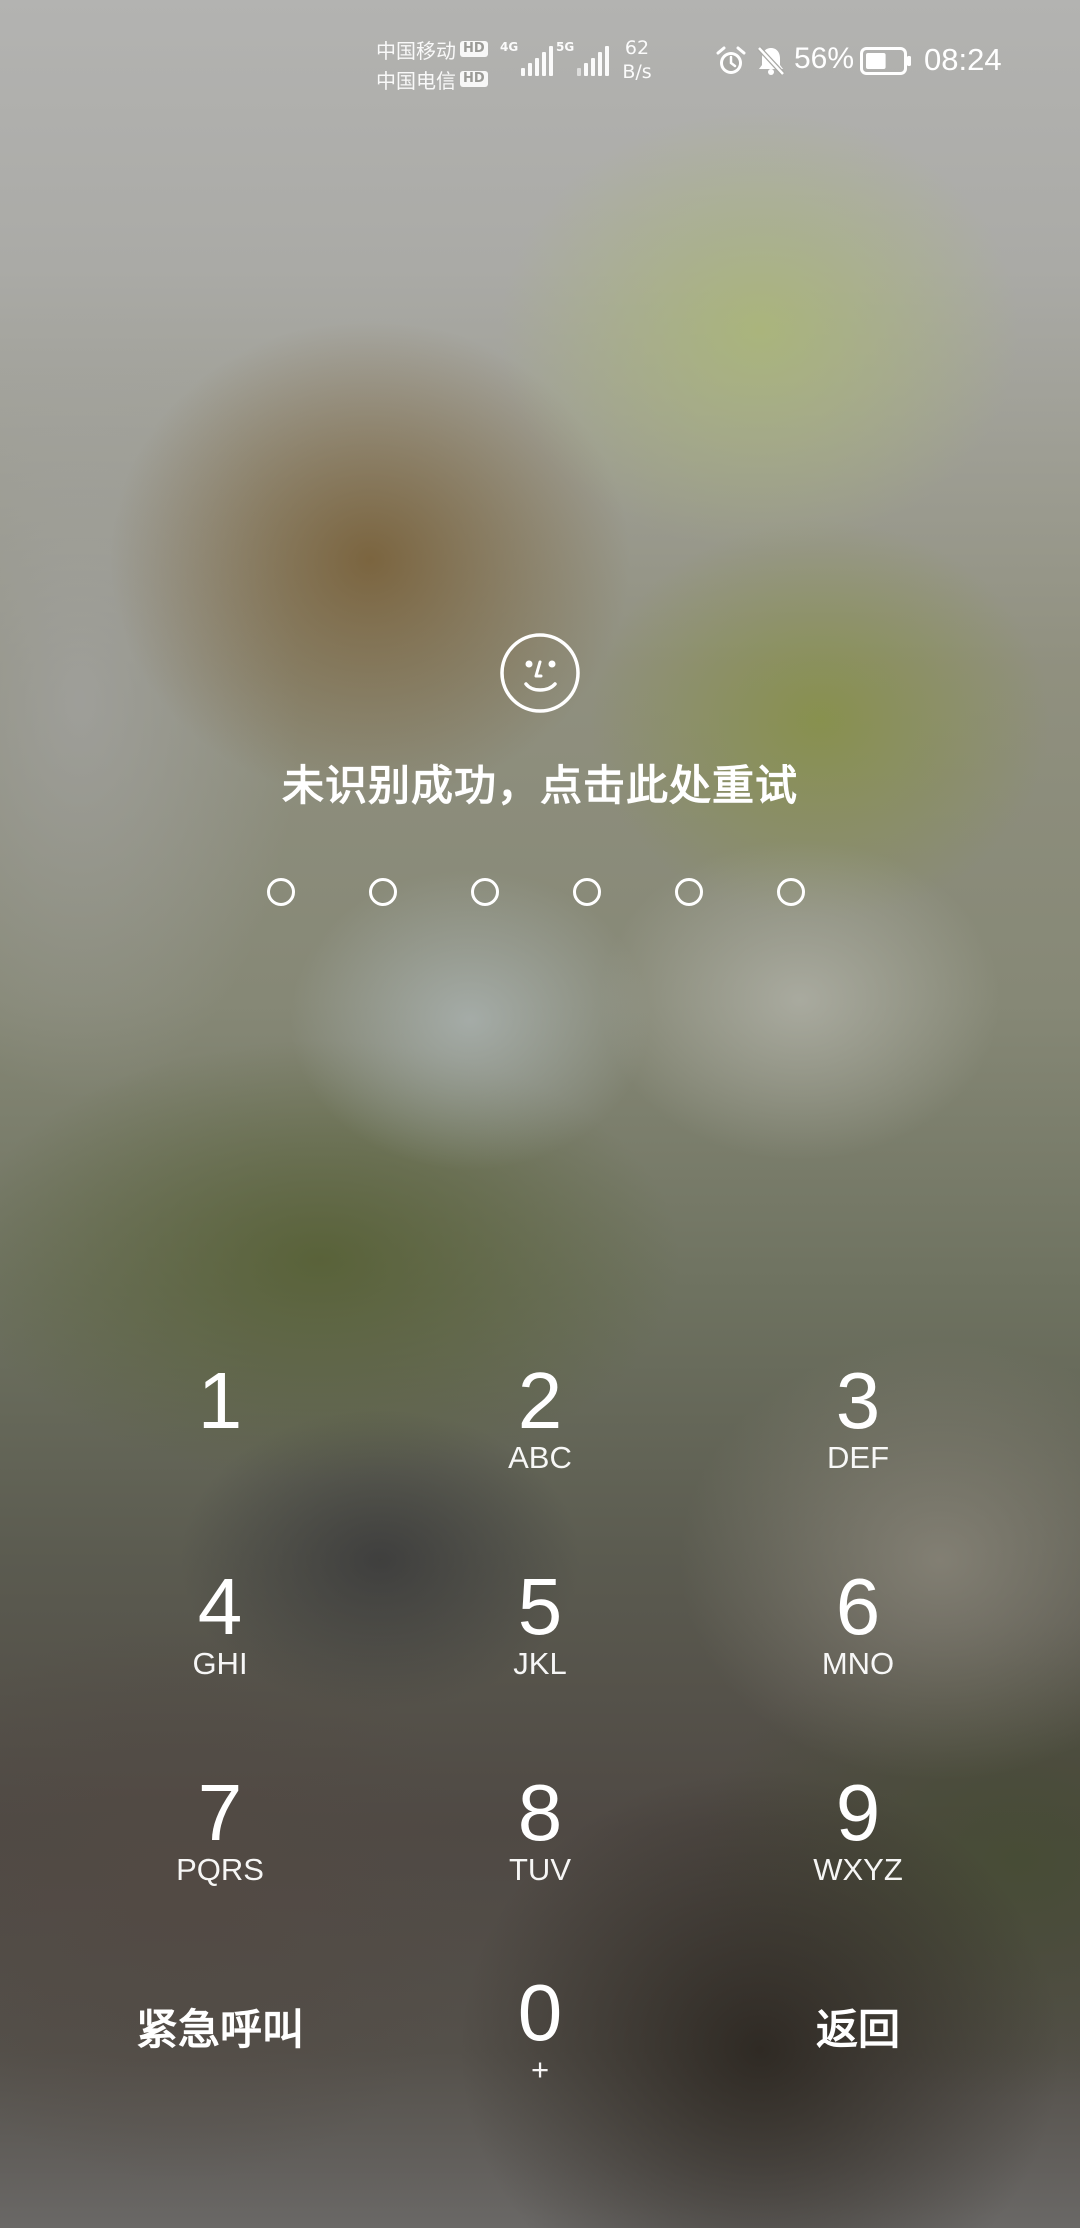 The width and height of the screenshot is (1080, 2228). What do you see at coordinates (858, 1663) in the screenshot?
I see `key-letters: MNO` at bounding box center [858, 1663].